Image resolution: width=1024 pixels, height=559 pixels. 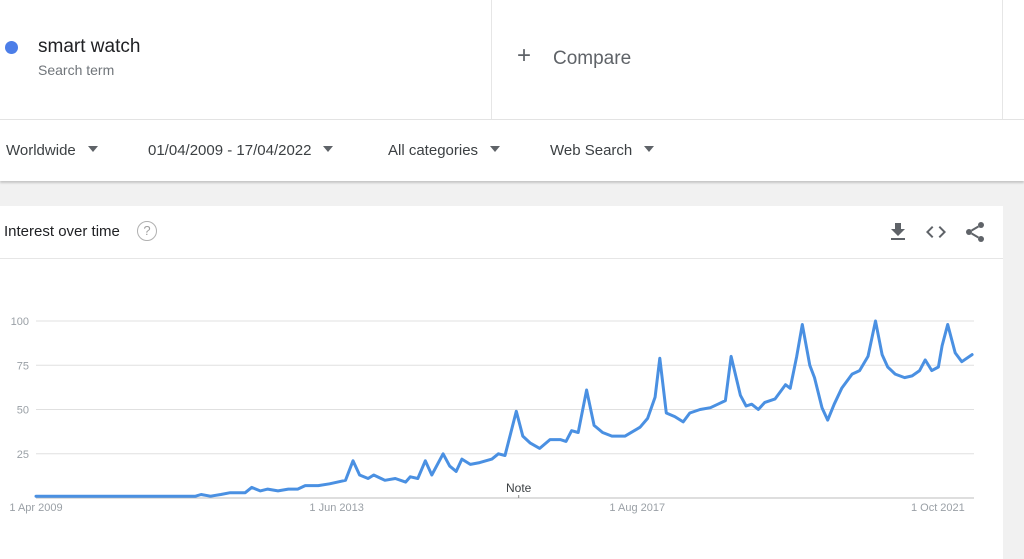 I want to click on embed-code-icon, so click(x=936, y=232).